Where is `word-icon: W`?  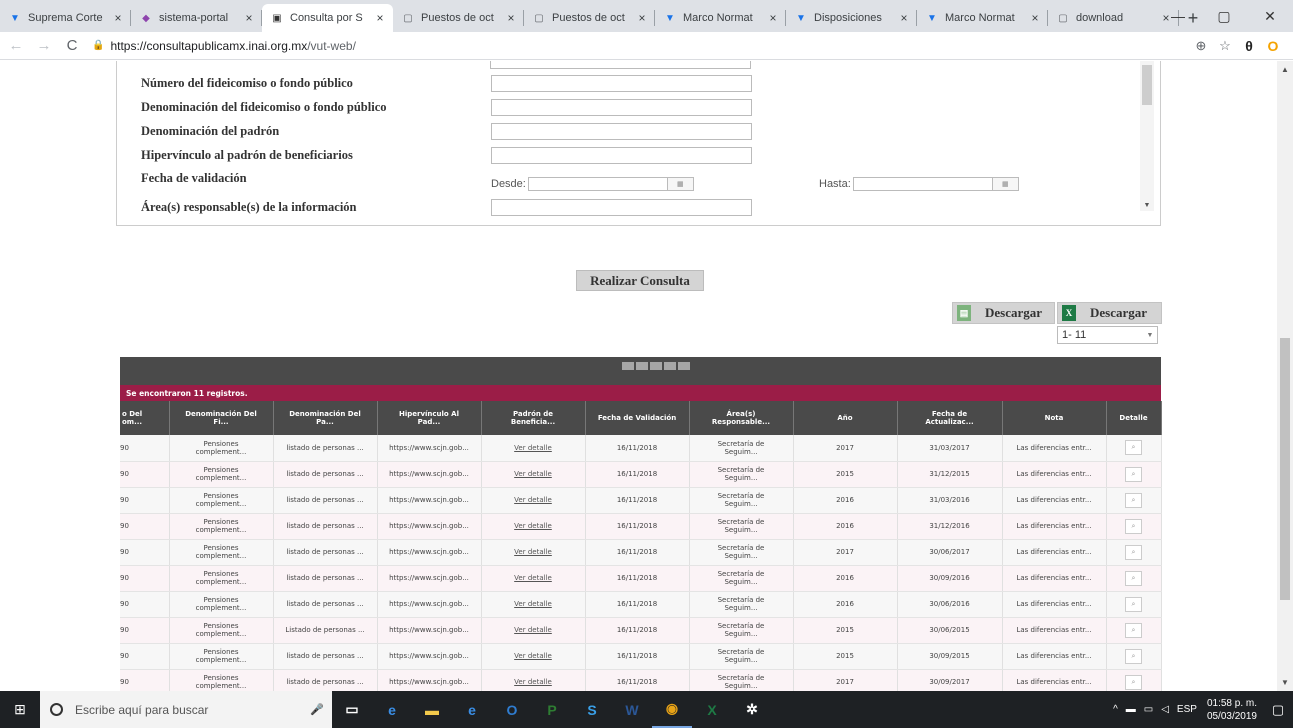
word-icon: W is located at coordinates (632, 709).